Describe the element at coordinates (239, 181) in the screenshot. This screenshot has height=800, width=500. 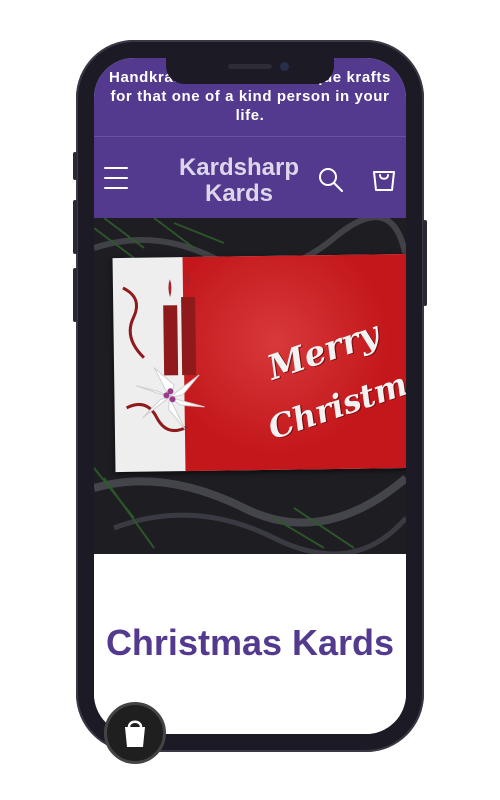
I see `store-logo: Kardsharp Kards` at that location.